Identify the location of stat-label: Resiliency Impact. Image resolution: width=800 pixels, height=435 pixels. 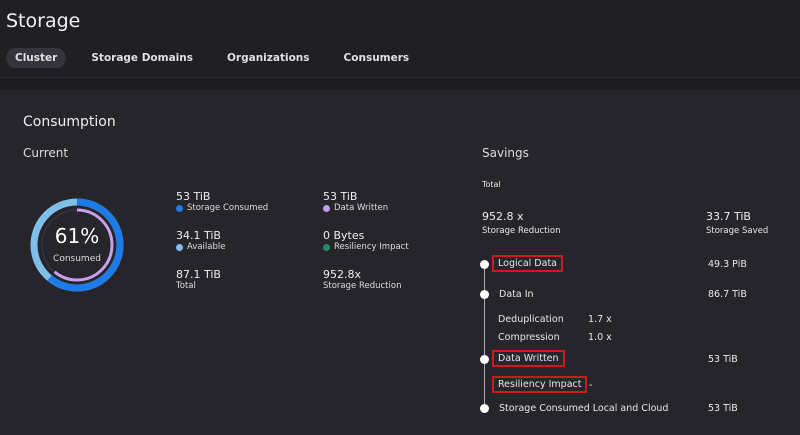
(371, 247).